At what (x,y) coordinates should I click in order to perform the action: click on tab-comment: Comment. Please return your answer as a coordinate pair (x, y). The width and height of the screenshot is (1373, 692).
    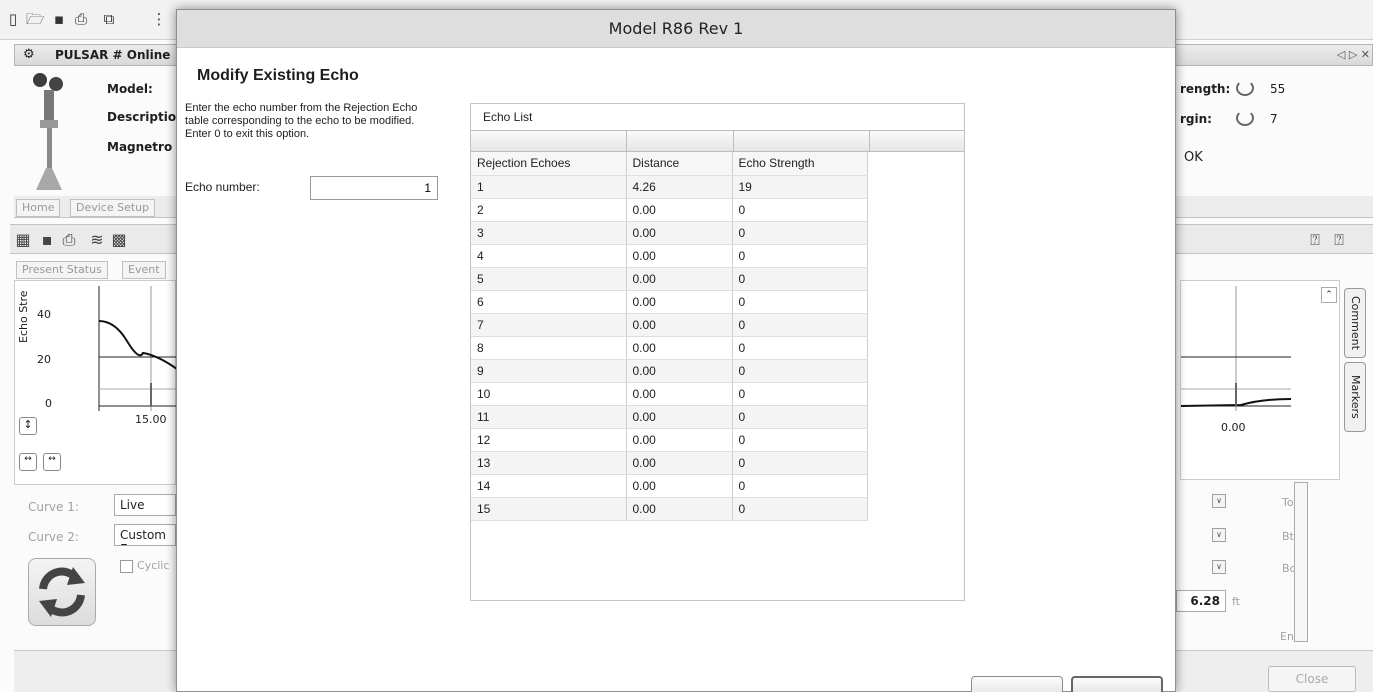
    Looking at the image, I should click on (1355, 323).